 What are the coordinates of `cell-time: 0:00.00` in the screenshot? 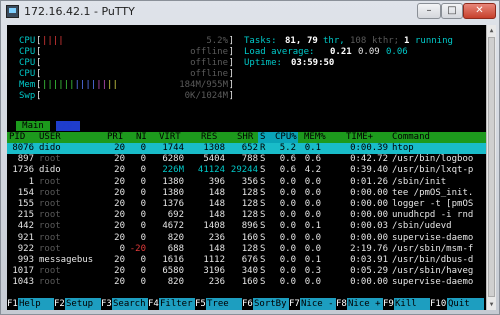 It's located at (369, 192).